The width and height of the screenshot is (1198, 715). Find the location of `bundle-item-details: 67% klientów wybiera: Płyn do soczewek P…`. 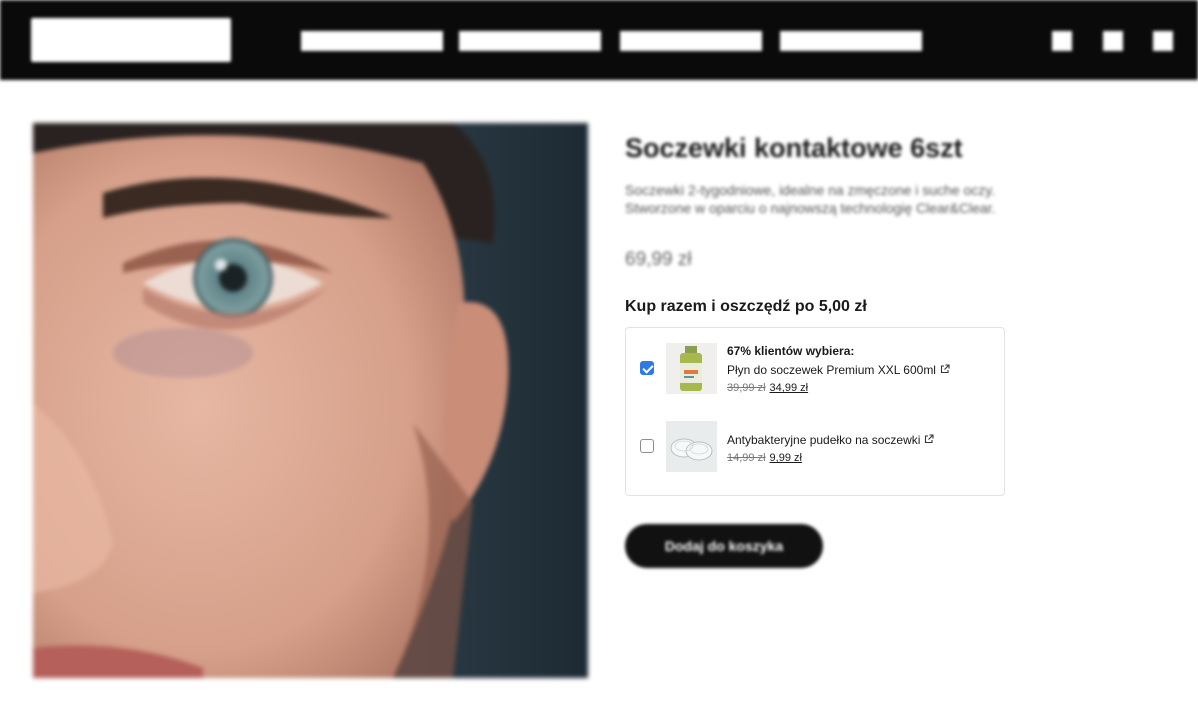

bundle-item-details: 67% klientów wybiera: Płyn do soczewek P… is located at coordinates (862, 368).